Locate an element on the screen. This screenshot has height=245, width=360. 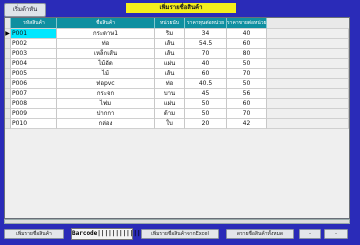
table-row: P003 เหล็กเส้น เส้น 70 80 is located at coordinates (177, 54).